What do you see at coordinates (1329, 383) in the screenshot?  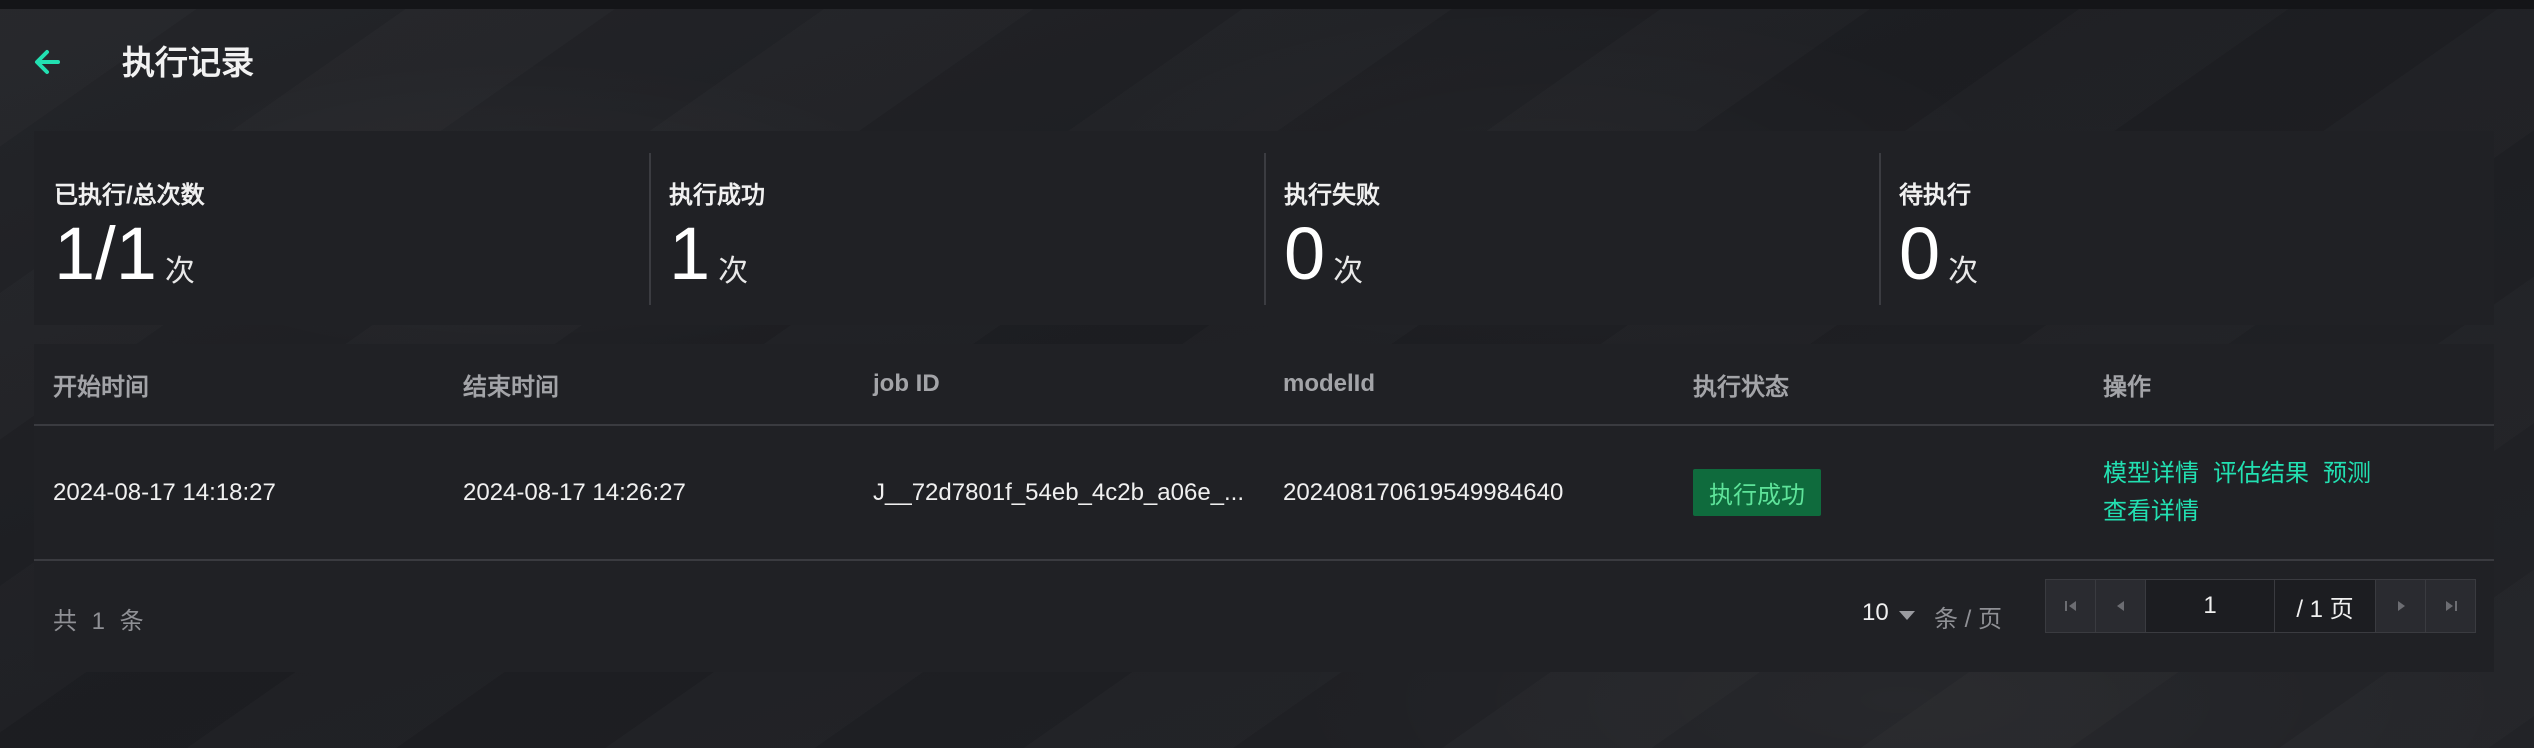 I see `column-header-model-id: modelId` at bounding box center [1329, 383].